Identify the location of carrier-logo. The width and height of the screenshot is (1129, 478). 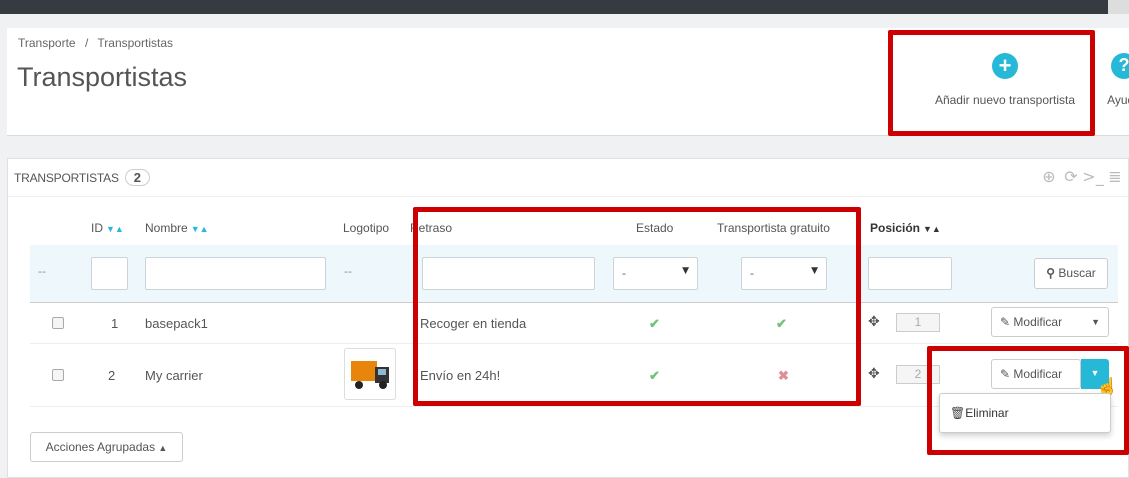
(370, 374).